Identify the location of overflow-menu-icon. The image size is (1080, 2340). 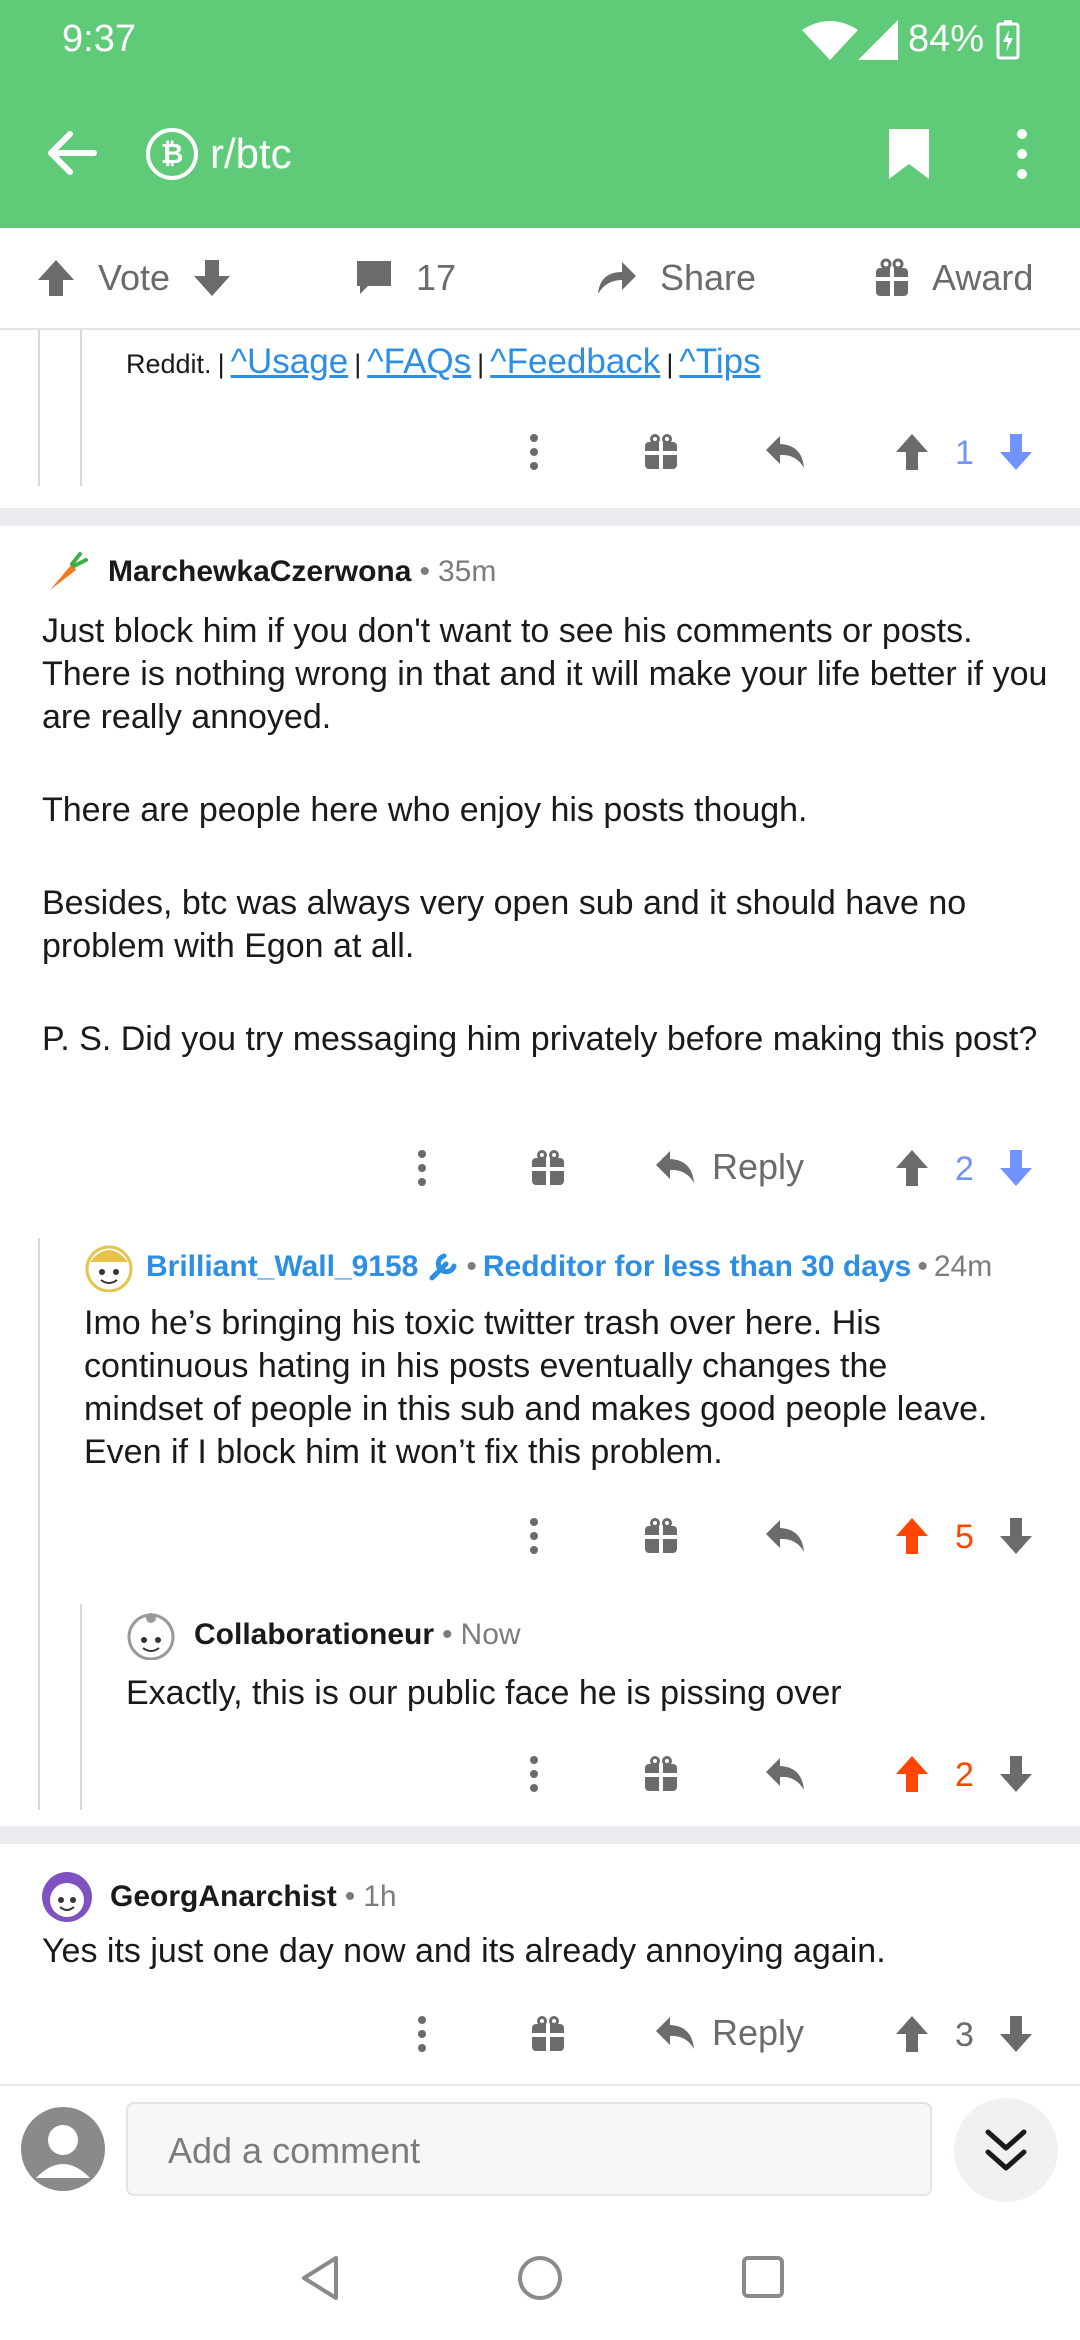
(1022, 154).